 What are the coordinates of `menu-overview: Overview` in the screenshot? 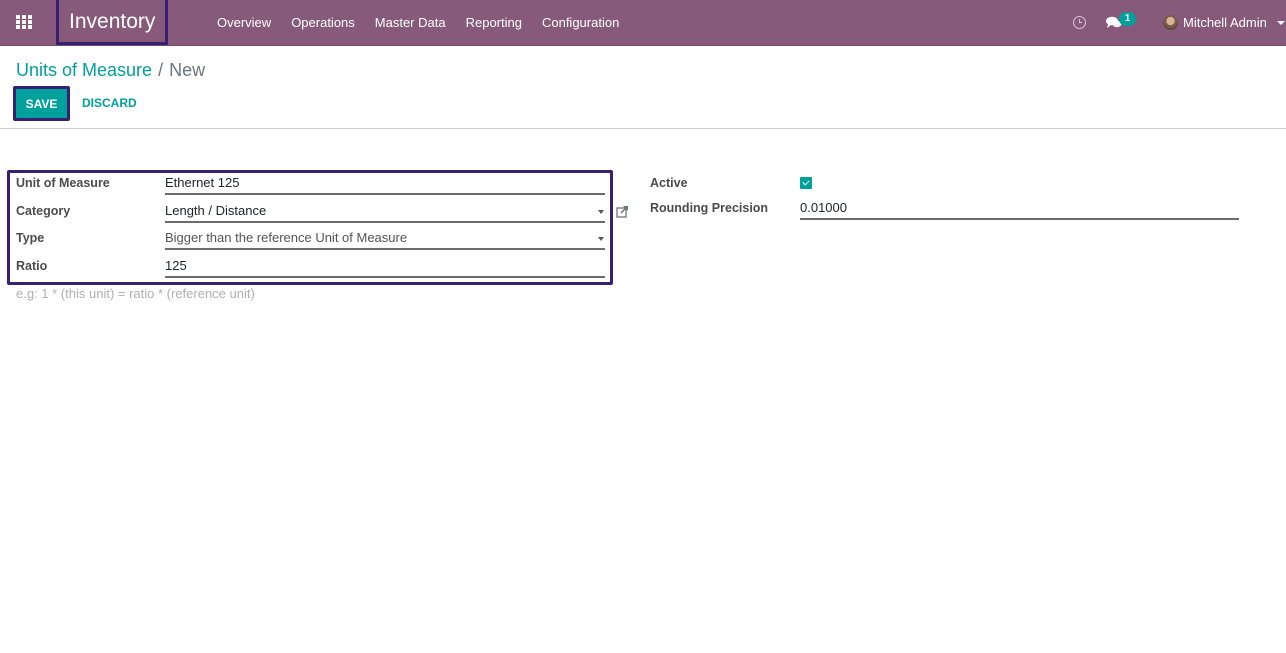 It's located at (244, 23).